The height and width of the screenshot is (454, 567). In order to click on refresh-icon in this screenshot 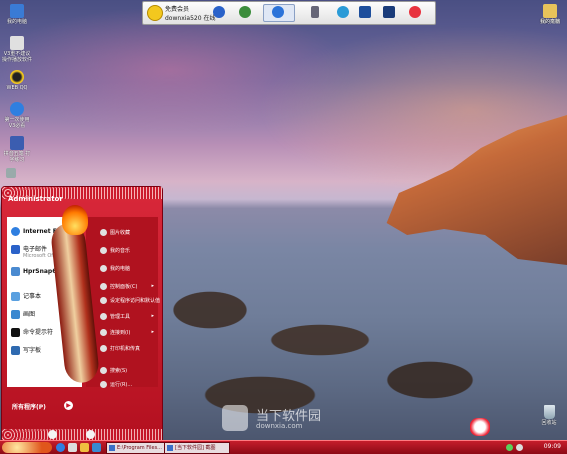, I will do `click(278, 12)`.